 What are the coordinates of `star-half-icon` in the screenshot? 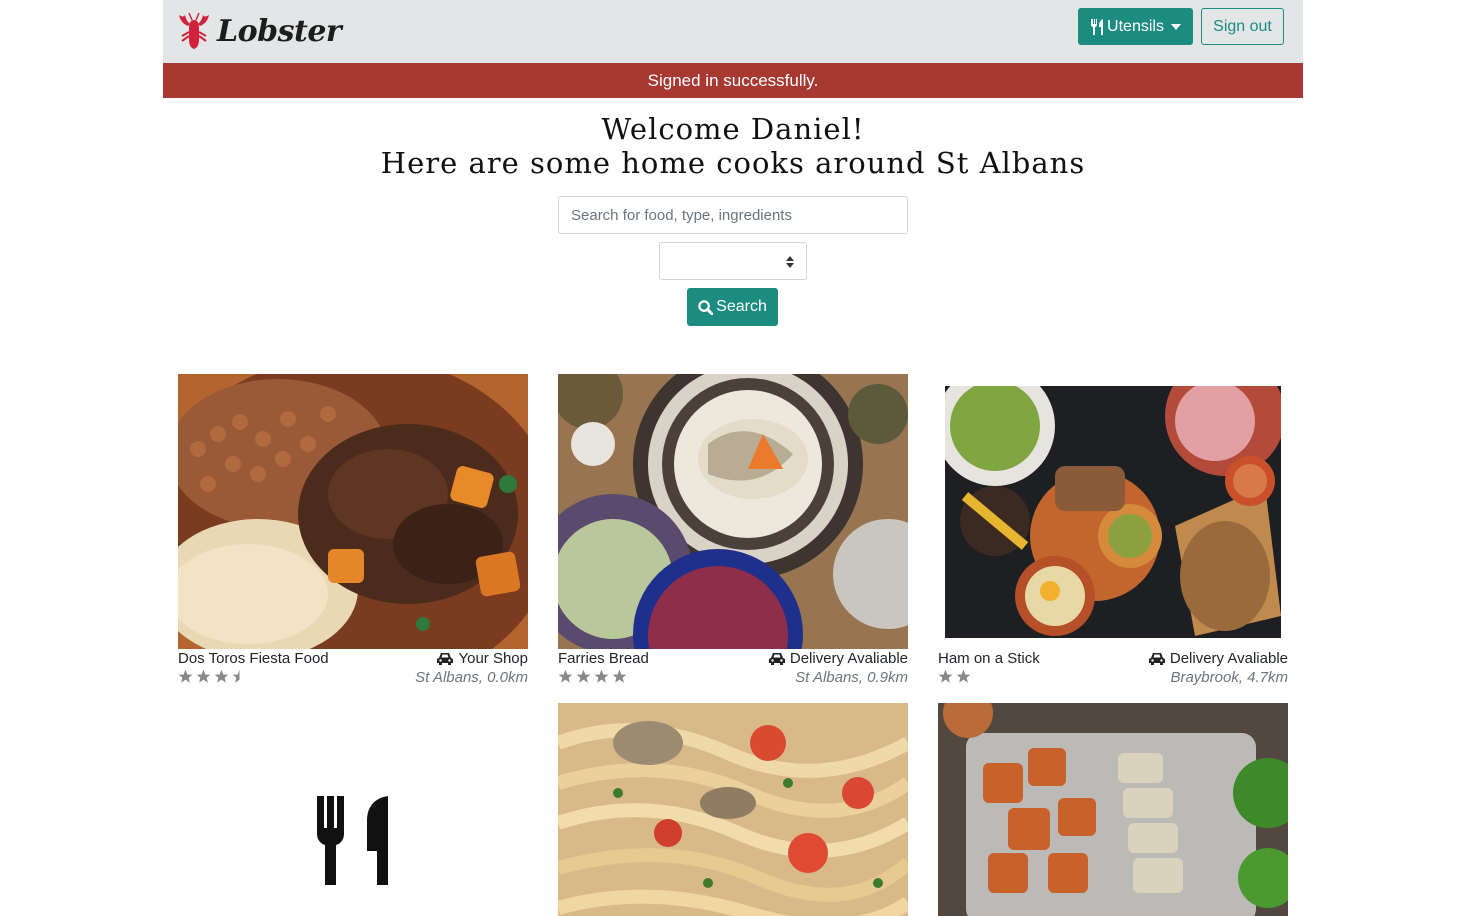 It's located at (236, 676).